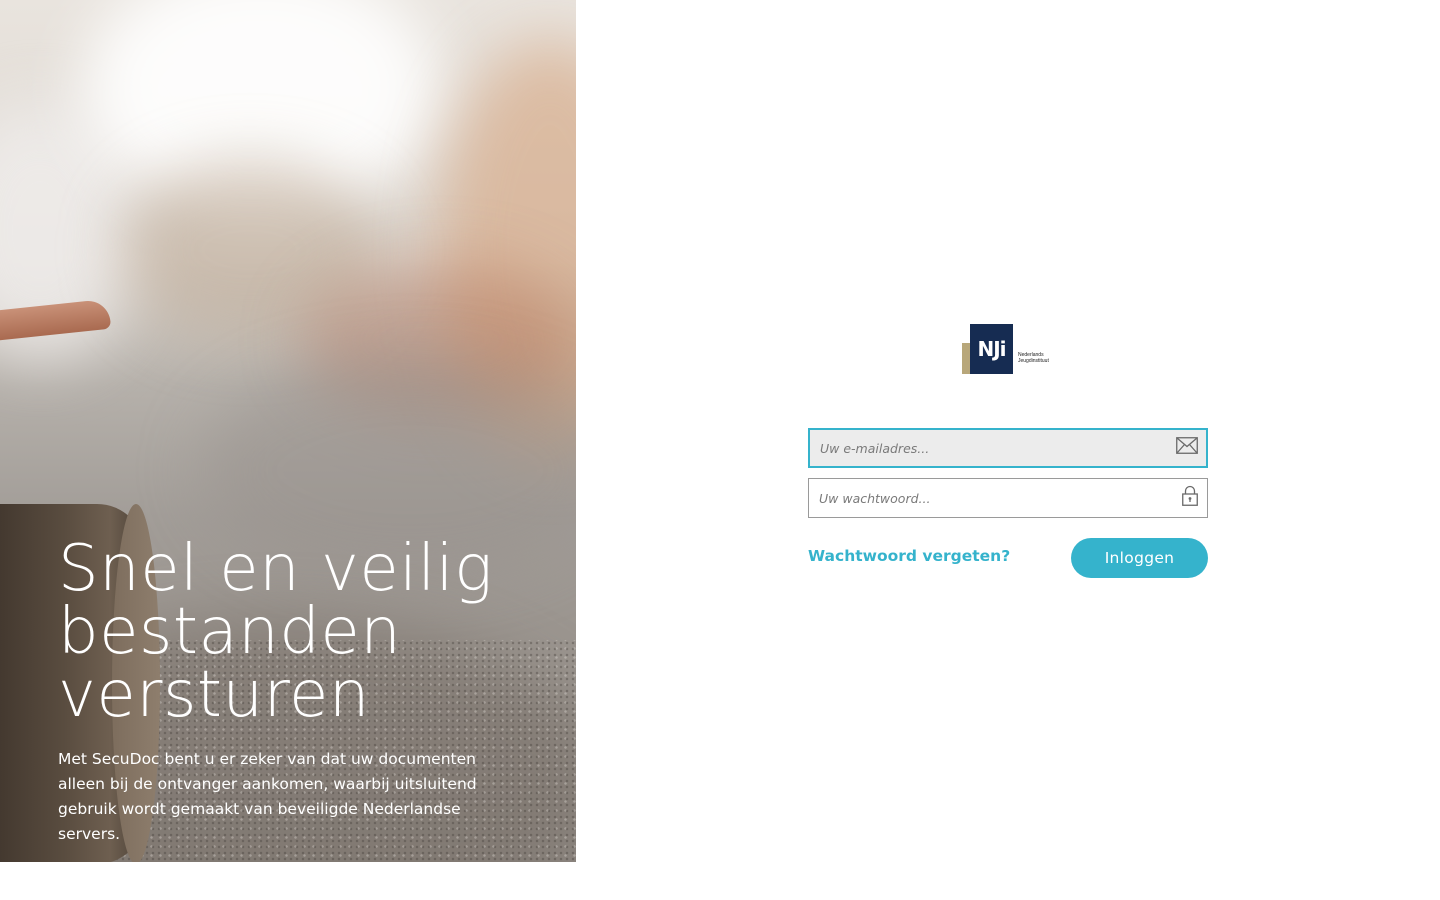 This screenshot has width=1440, height=900. Describe the element at coordinates (1139, 558) in the screenshot. I see `login-button: Inloggen` at that location.